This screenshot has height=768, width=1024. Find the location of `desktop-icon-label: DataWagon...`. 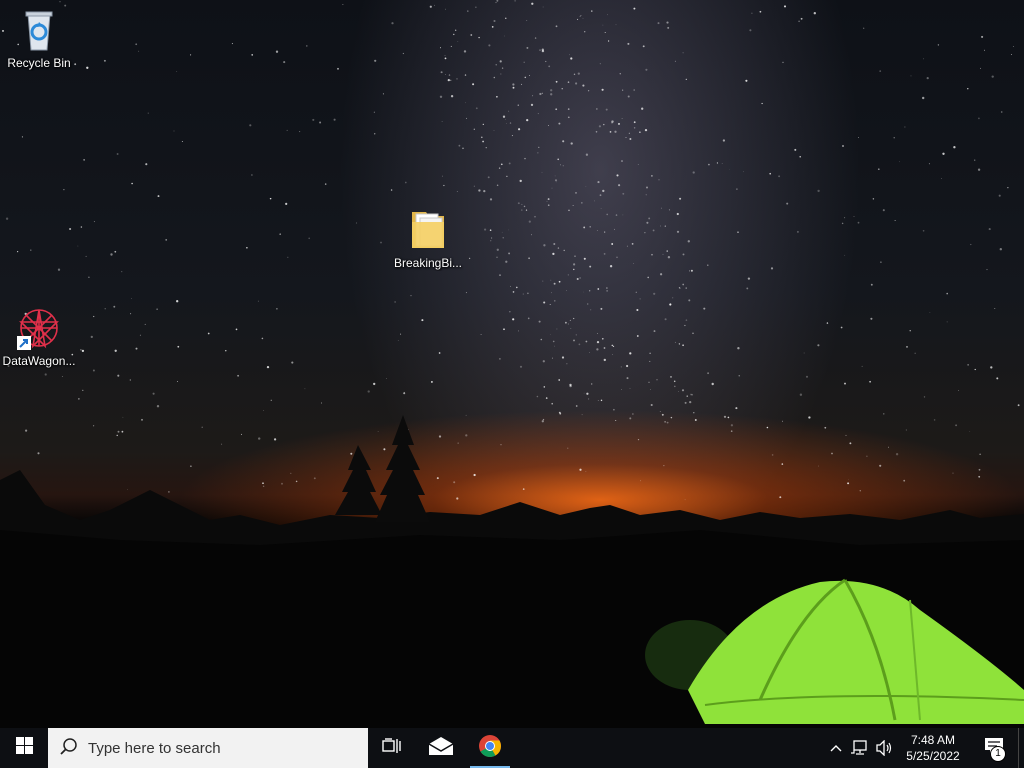

desktop-icon-label: DataWagon... is located at coordinates (39, 361).